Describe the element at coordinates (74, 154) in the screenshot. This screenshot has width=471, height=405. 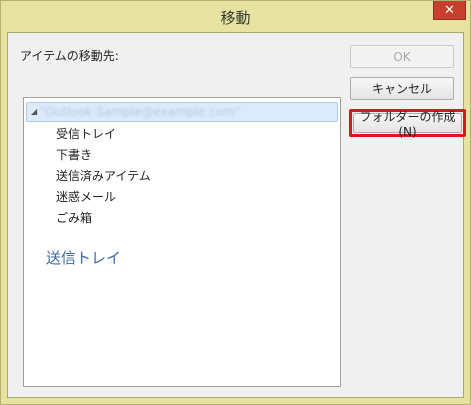
I see `tree-item-drafts: 下書き` at that location.